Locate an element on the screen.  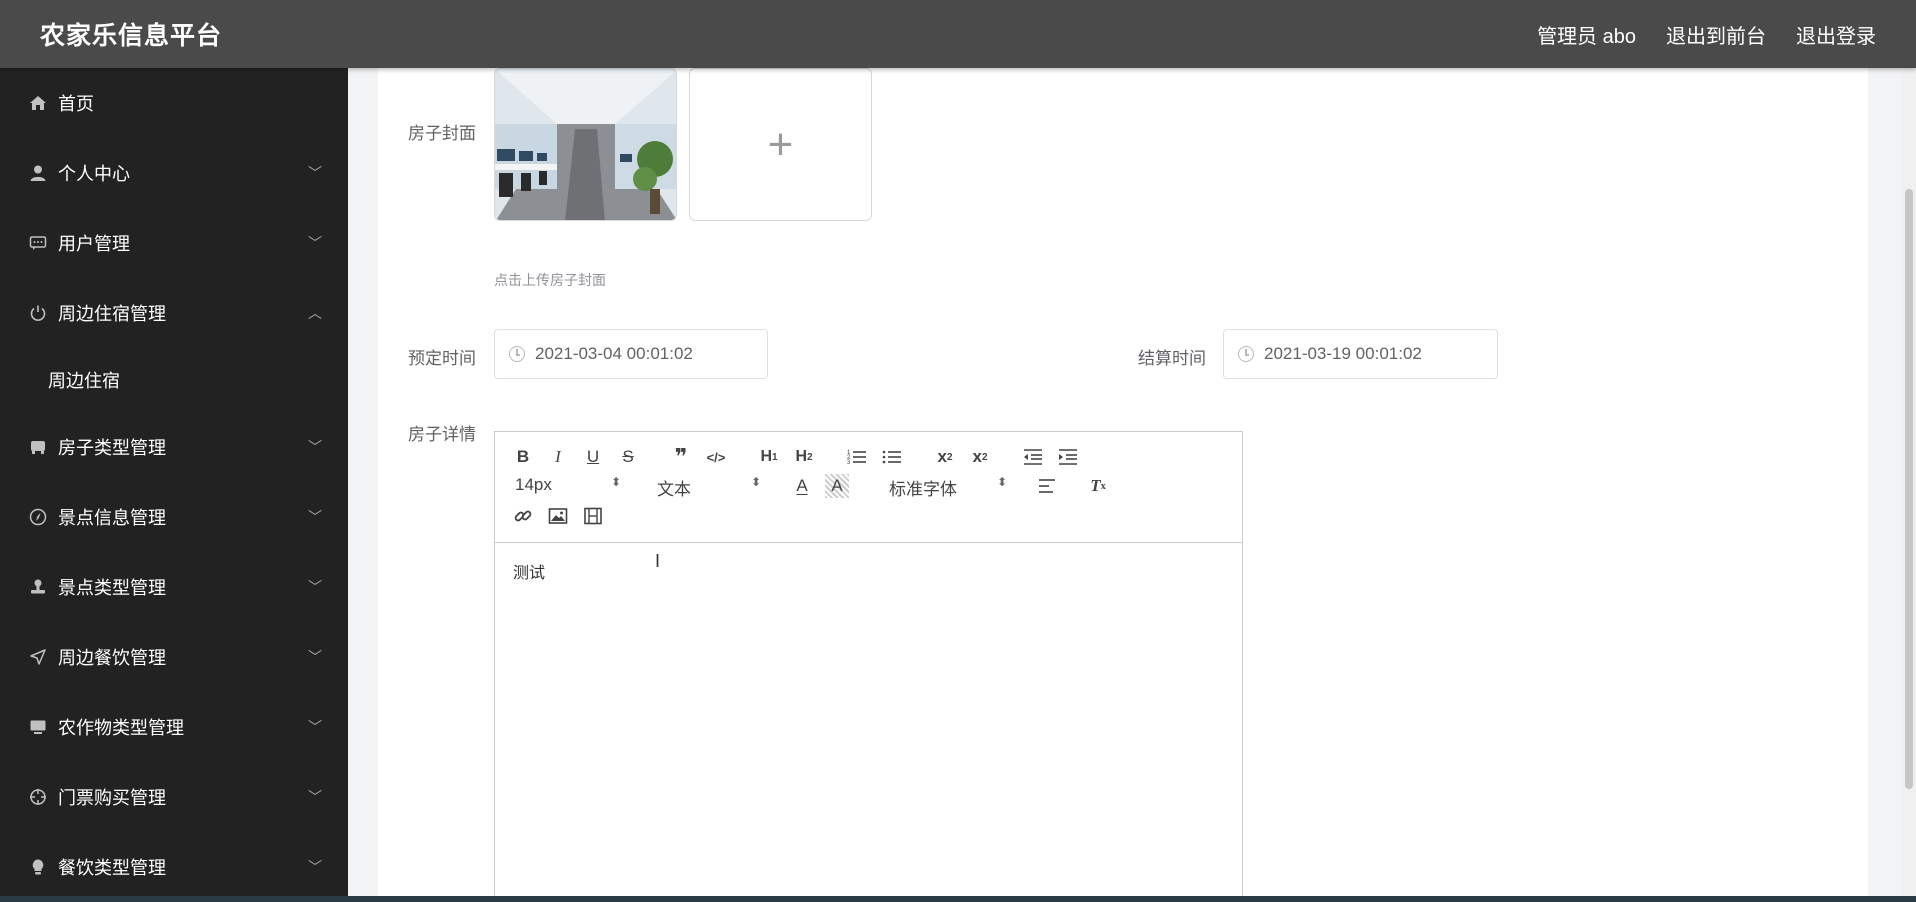
font-family-select: 标准字体 ⬍ is located at coordinates (948, 487).